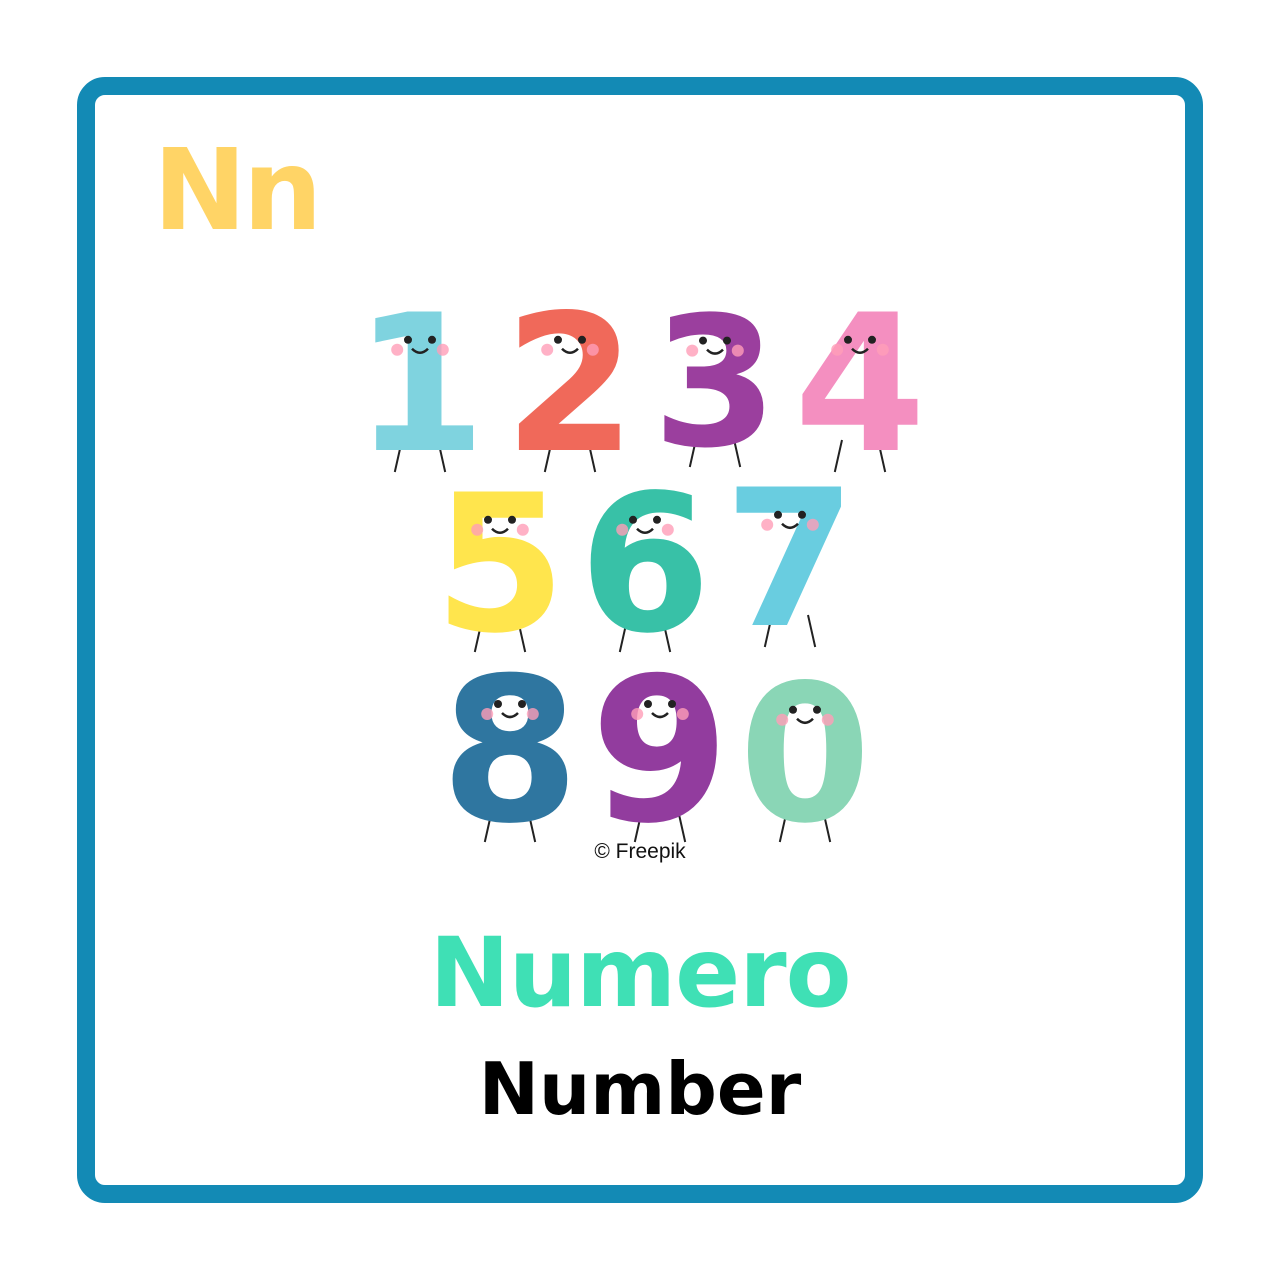 Image resolution: width=1280 pixels, height=1280 pixels. I want to click on digit-glyph: 0, so click(805, 754).